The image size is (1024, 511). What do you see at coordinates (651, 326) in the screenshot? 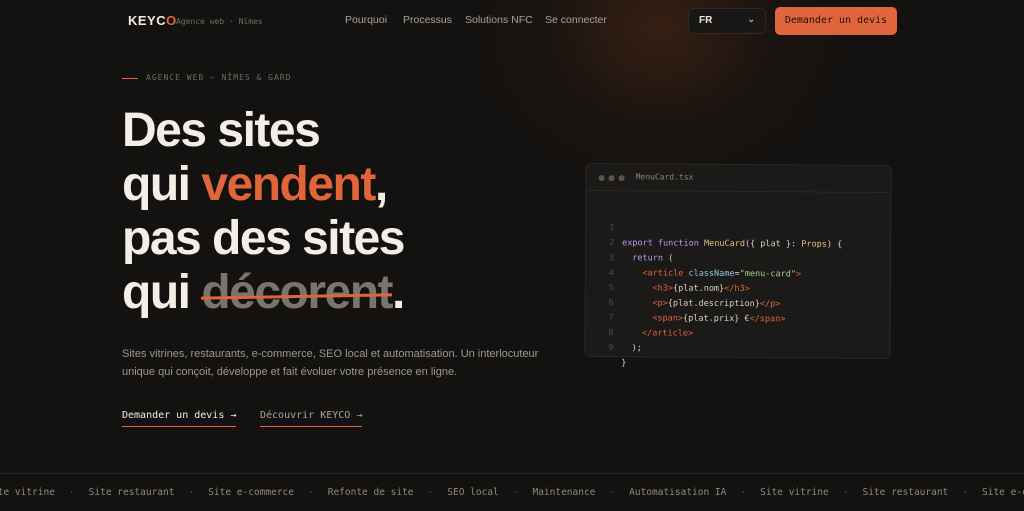
I see `code-line: 7 </article>` at bounding box center [651, 326].